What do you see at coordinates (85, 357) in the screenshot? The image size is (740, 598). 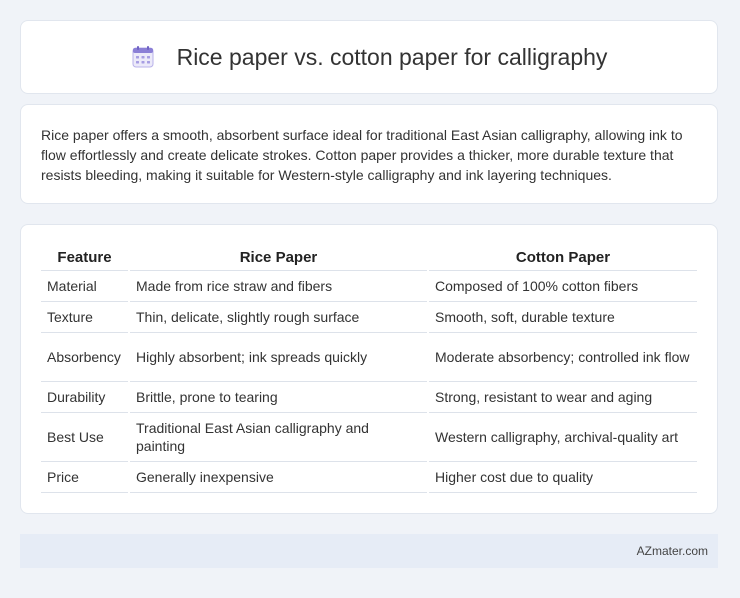 I see `feature-cell: Absorbency` at bounding box center [85, 357].